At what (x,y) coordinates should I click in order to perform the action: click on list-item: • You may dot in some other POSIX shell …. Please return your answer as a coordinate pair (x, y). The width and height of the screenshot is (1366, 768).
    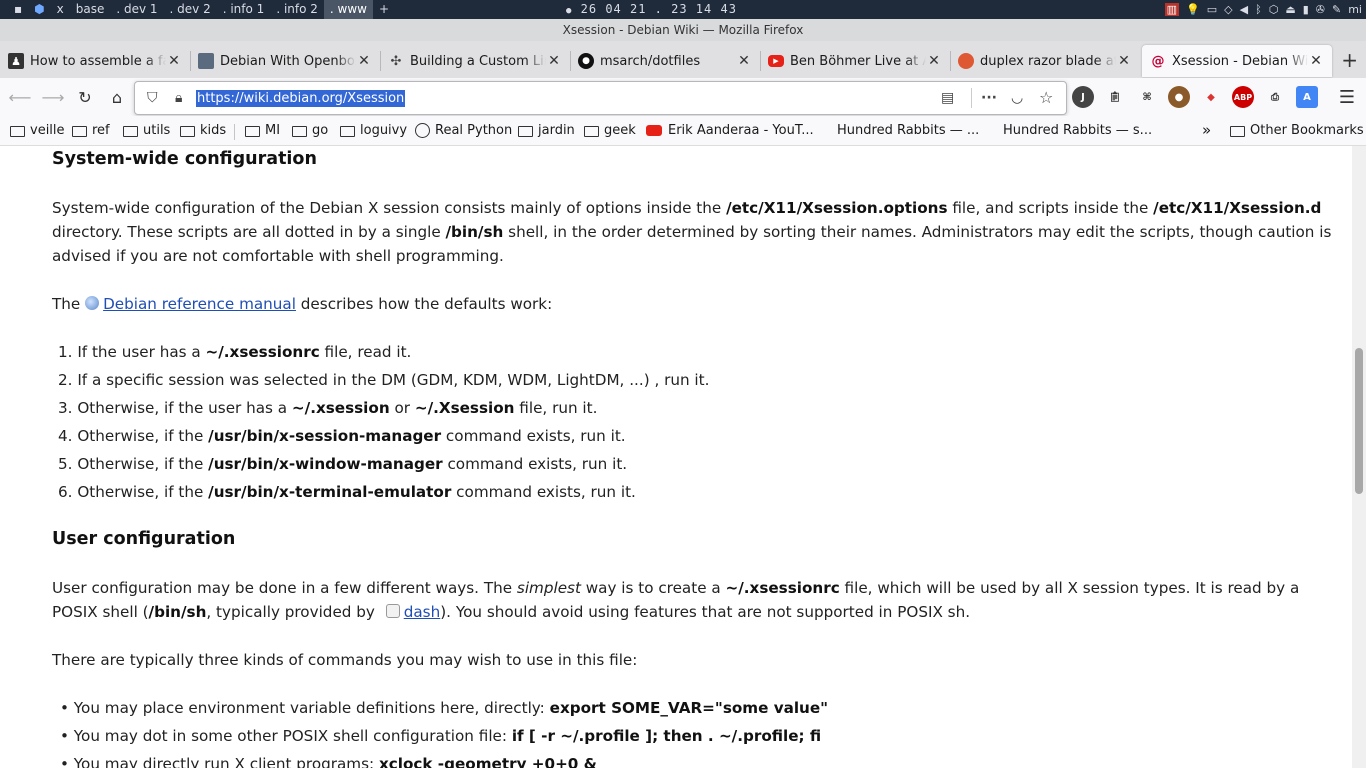
    Looking at the image, I should click on (441, 736).